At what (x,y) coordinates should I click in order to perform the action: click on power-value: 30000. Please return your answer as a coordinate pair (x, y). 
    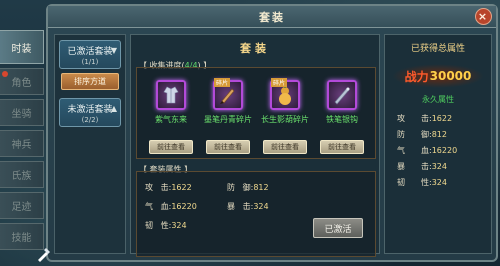
    Looking at the image, I should click on (450, 76).